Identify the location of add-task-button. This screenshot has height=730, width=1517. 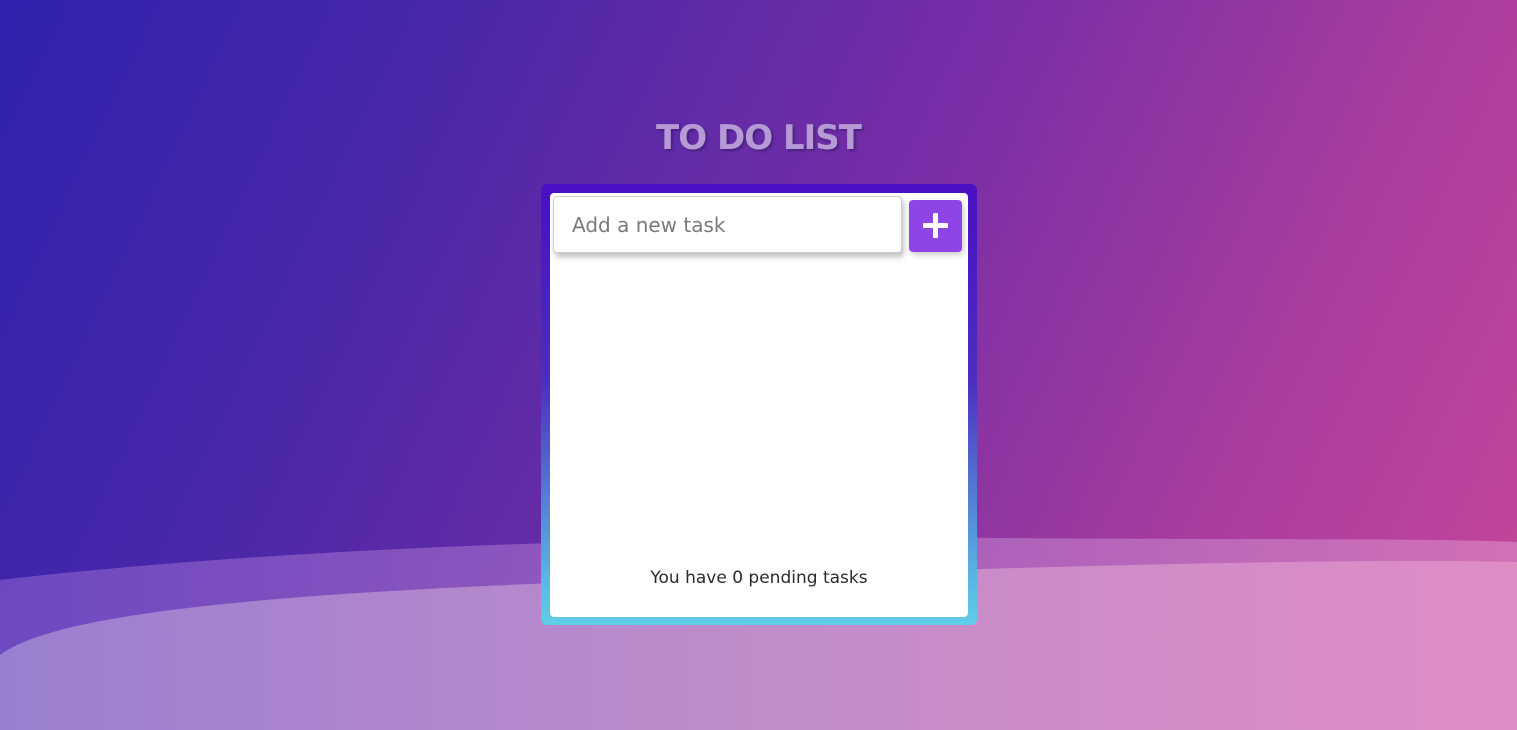
(935, 226).